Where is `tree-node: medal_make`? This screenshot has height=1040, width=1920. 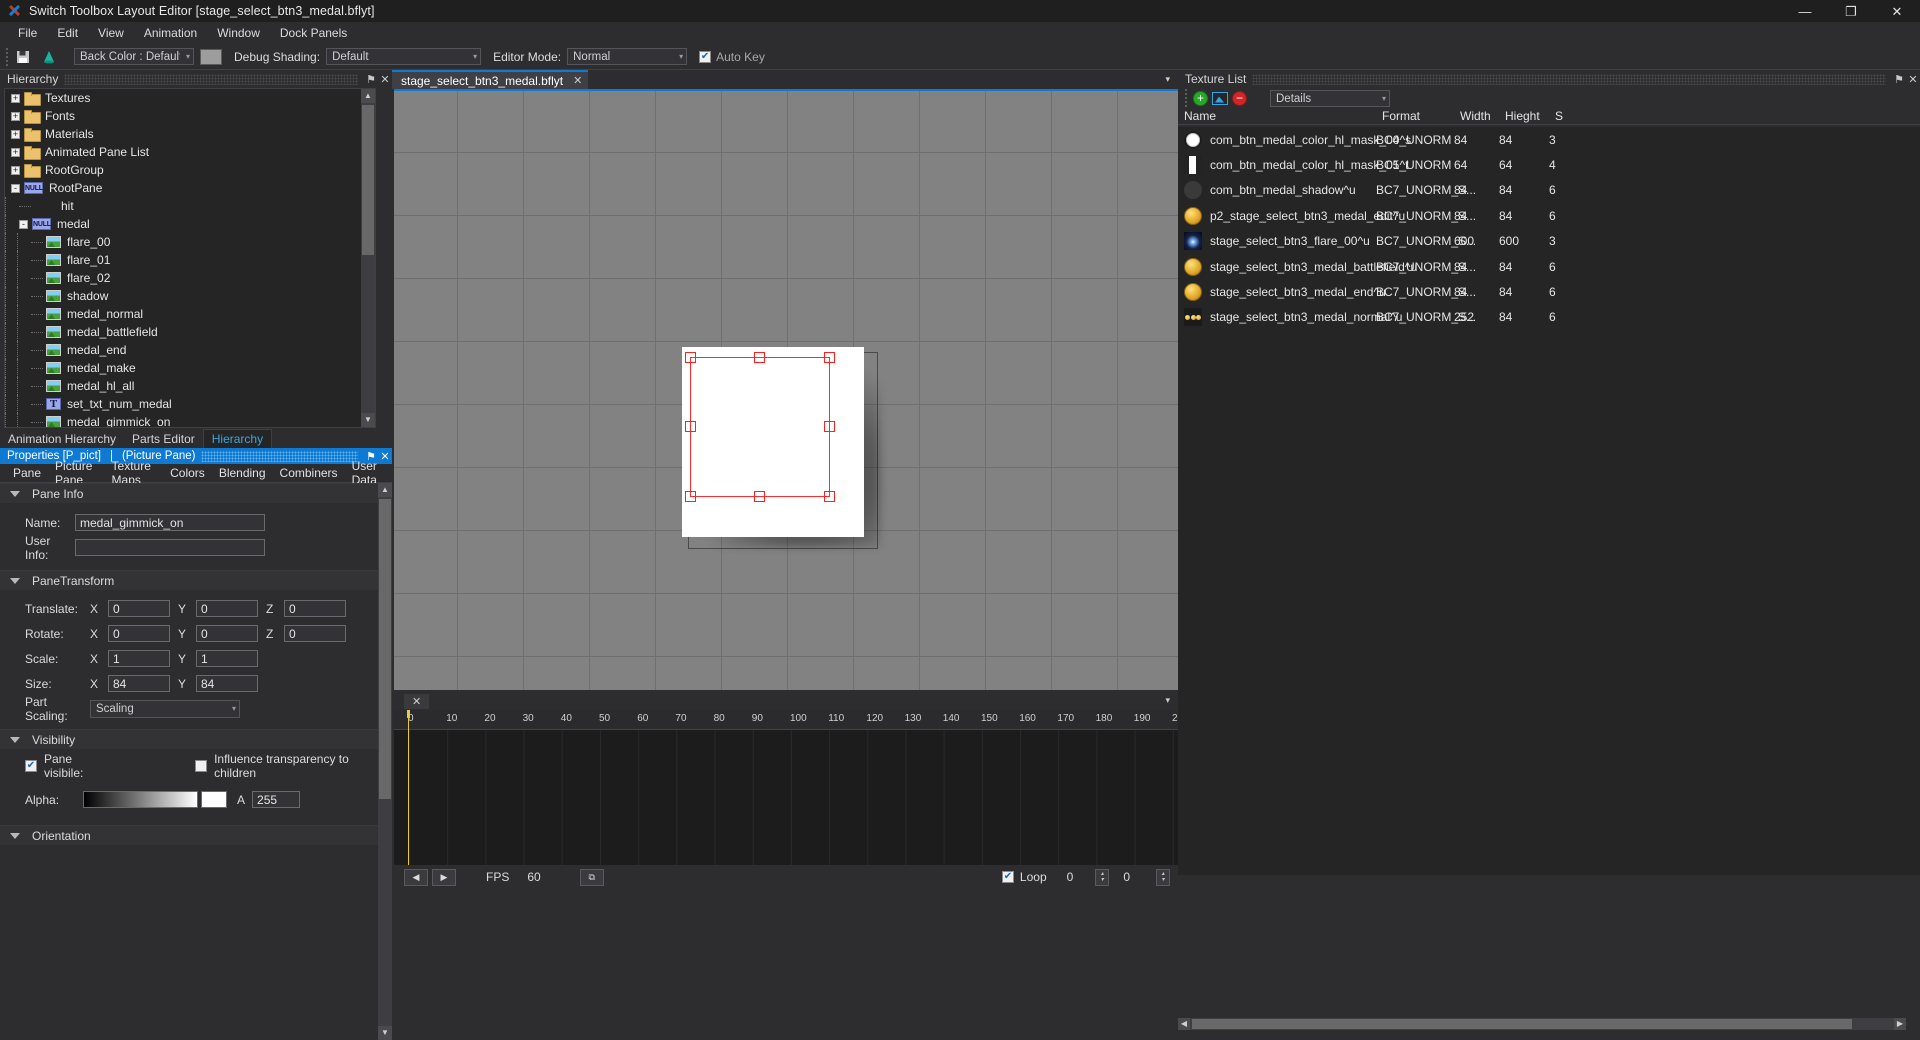 tree-node: medal_make is located at coordinates (190, 368).